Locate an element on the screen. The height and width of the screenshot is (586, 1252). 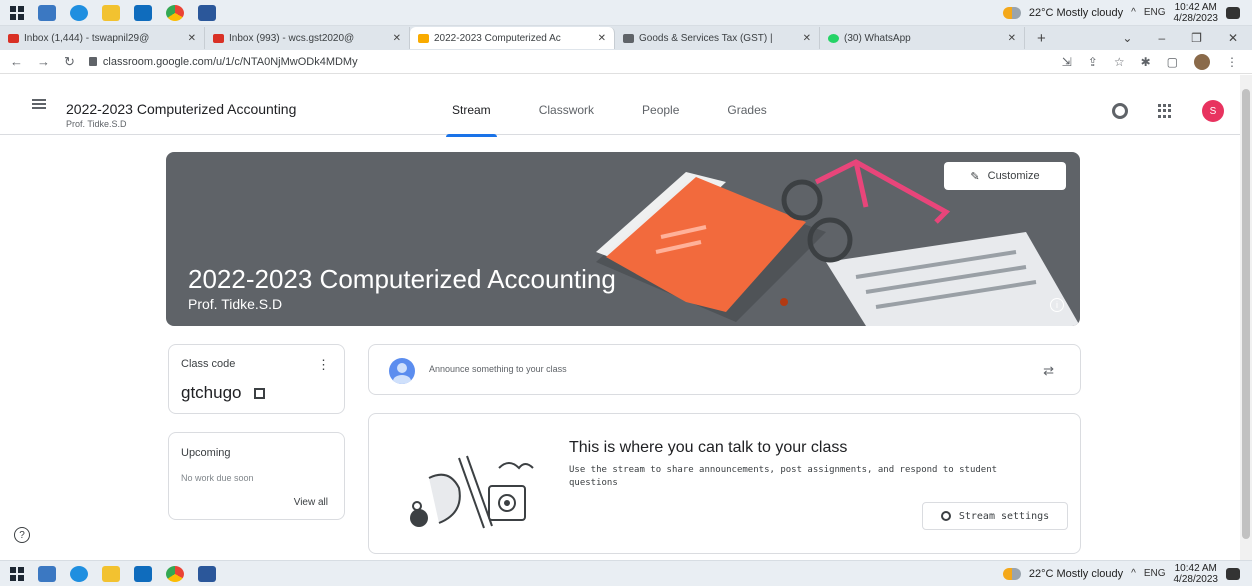
browser-tab-title: (30) WhatsApp is located at coordinates (877, 38).